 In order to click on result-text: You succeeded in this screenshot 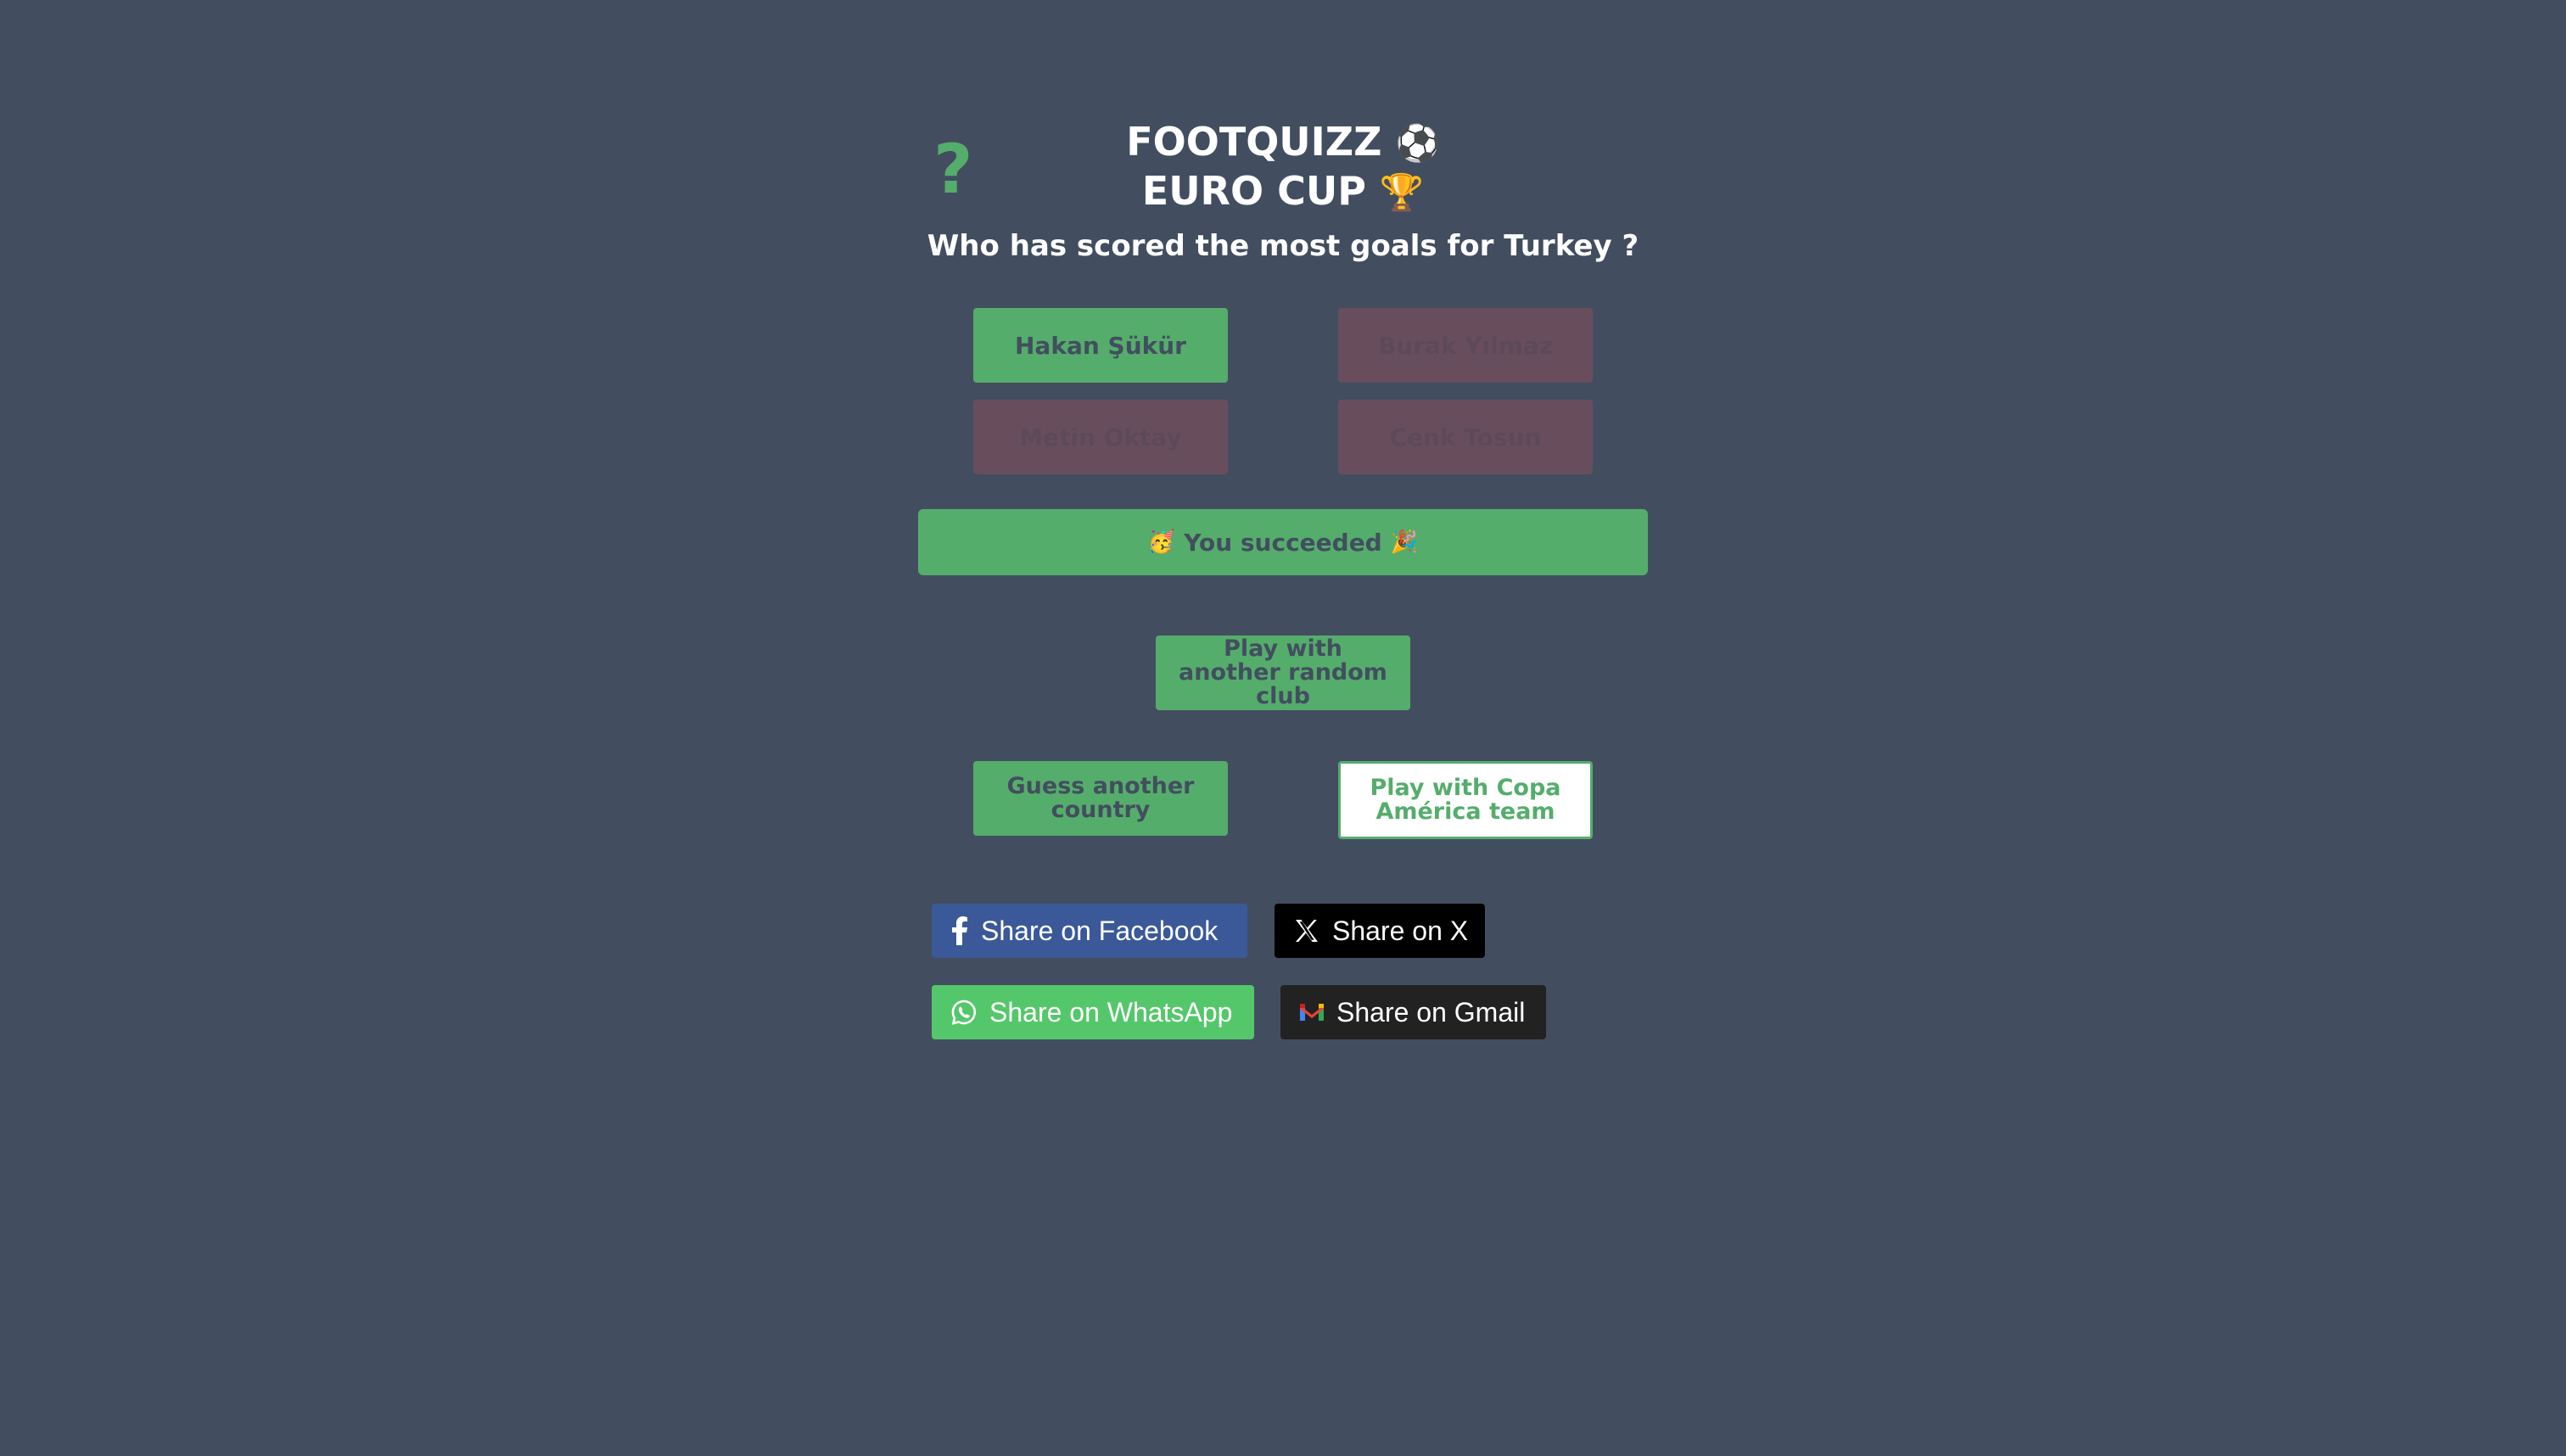, I will do `click(1283, 542)`.